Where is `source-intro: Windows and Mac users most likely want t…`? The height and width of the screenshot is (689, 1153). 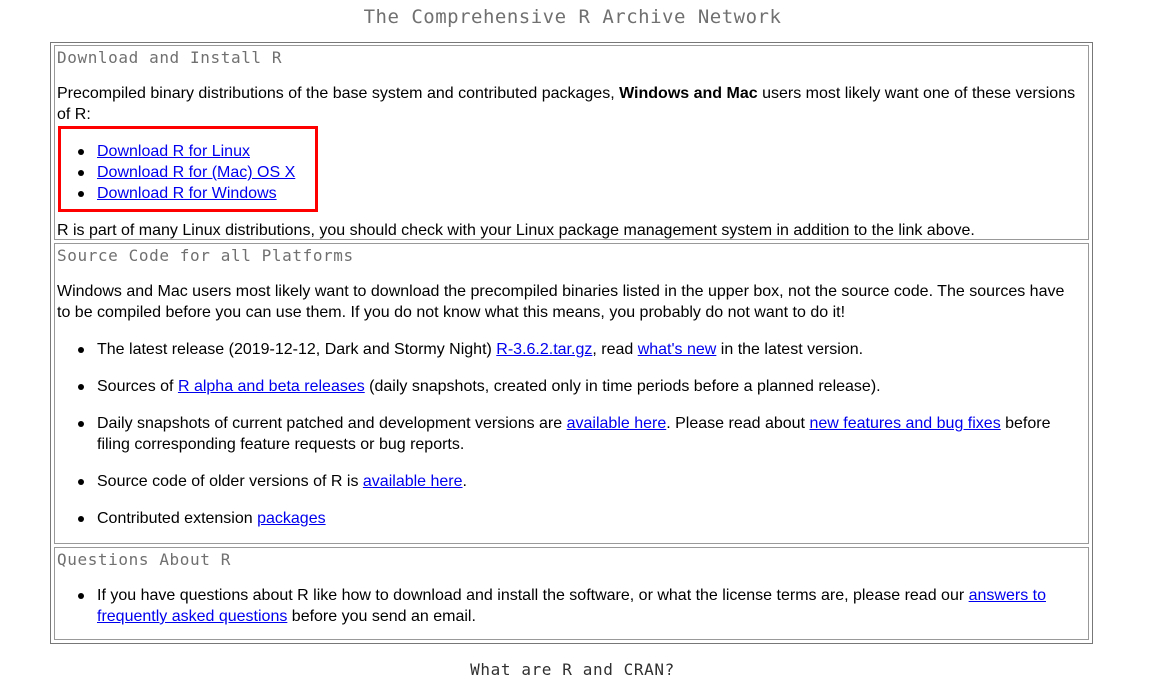
source-intro: Windows and Mac users most likely want t… is located at coordinates (561, 302).